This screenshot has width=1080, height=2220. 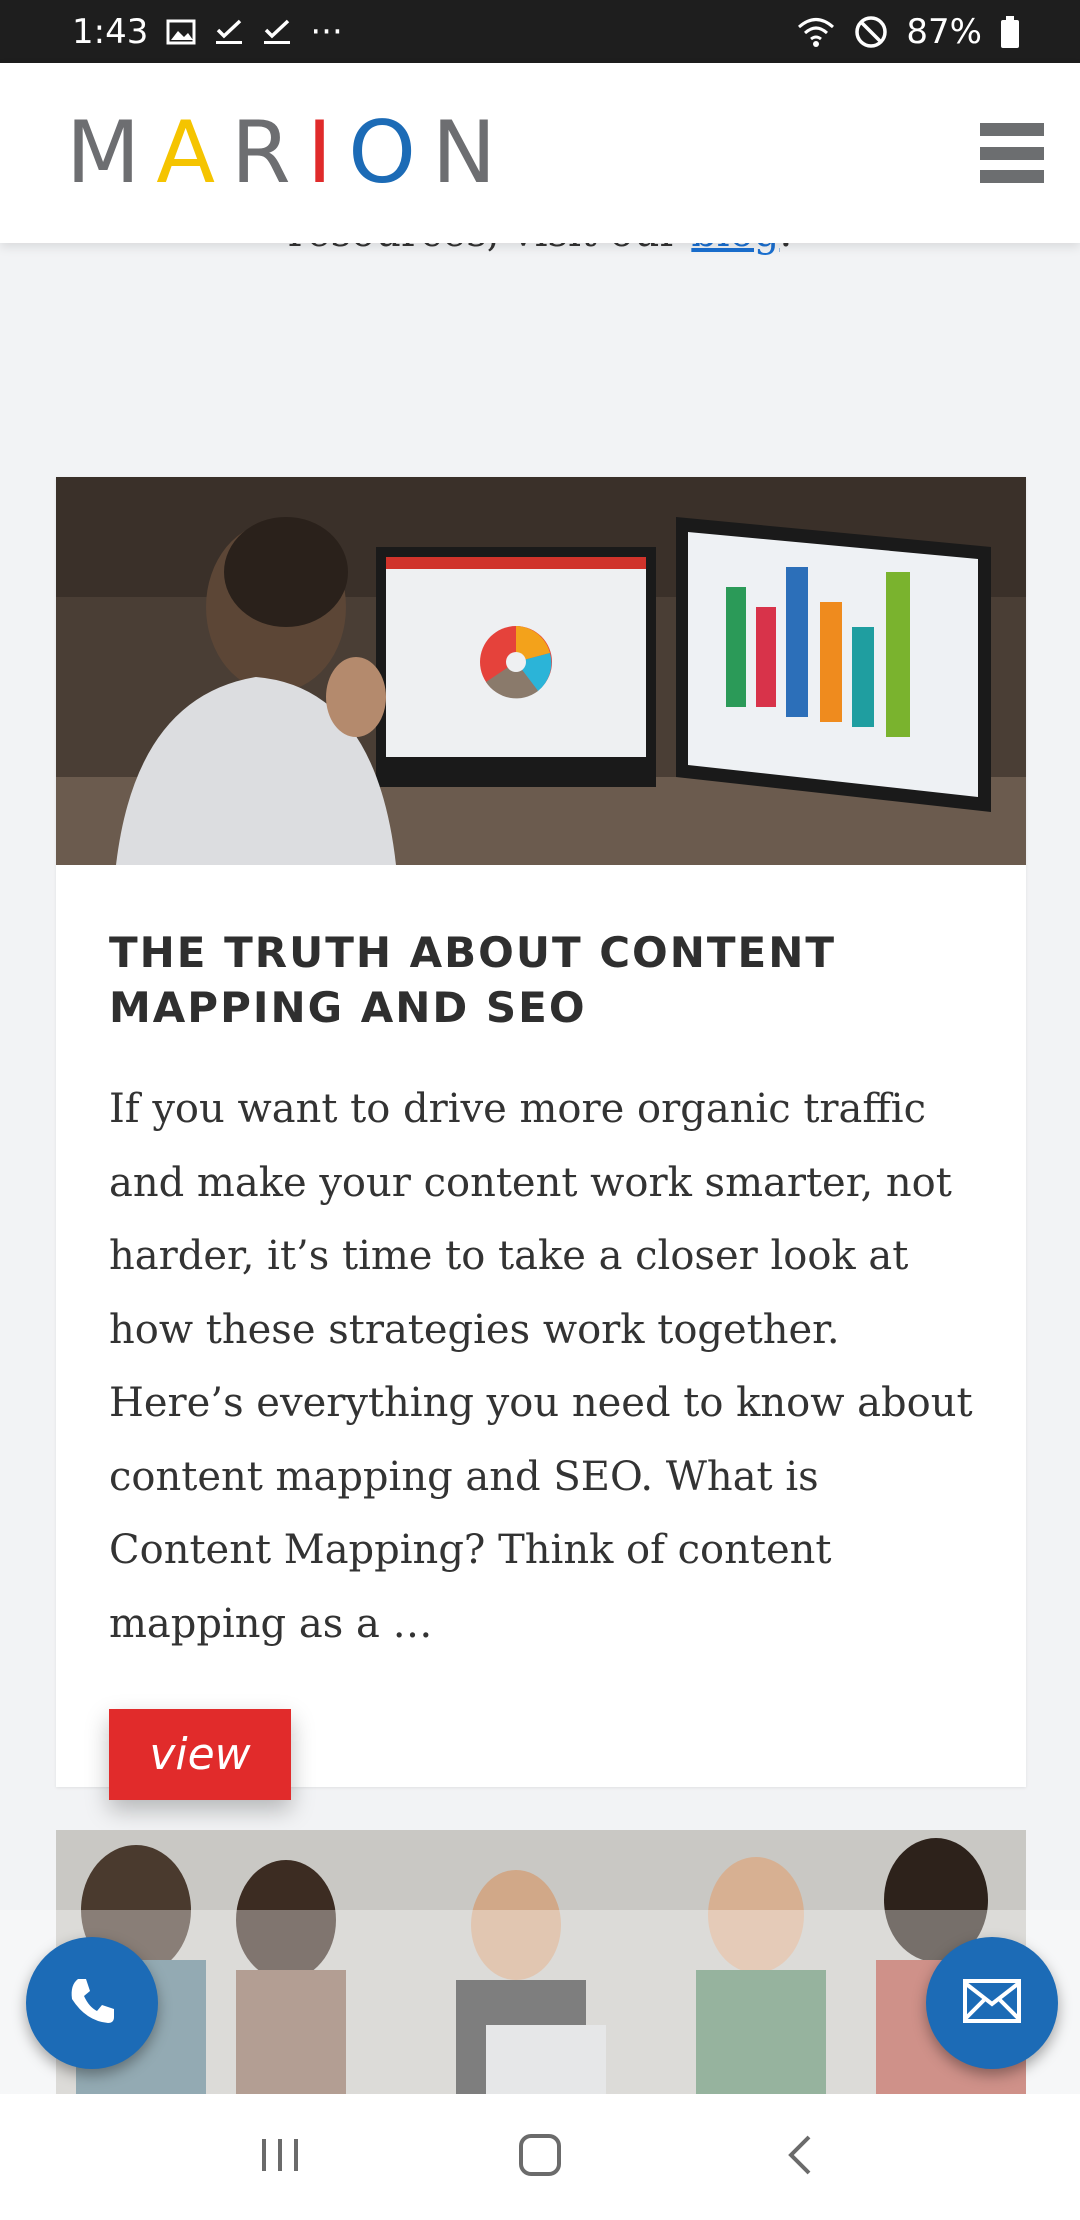 I want to click on image-fade-overlay, so click(x=540, y=2002).